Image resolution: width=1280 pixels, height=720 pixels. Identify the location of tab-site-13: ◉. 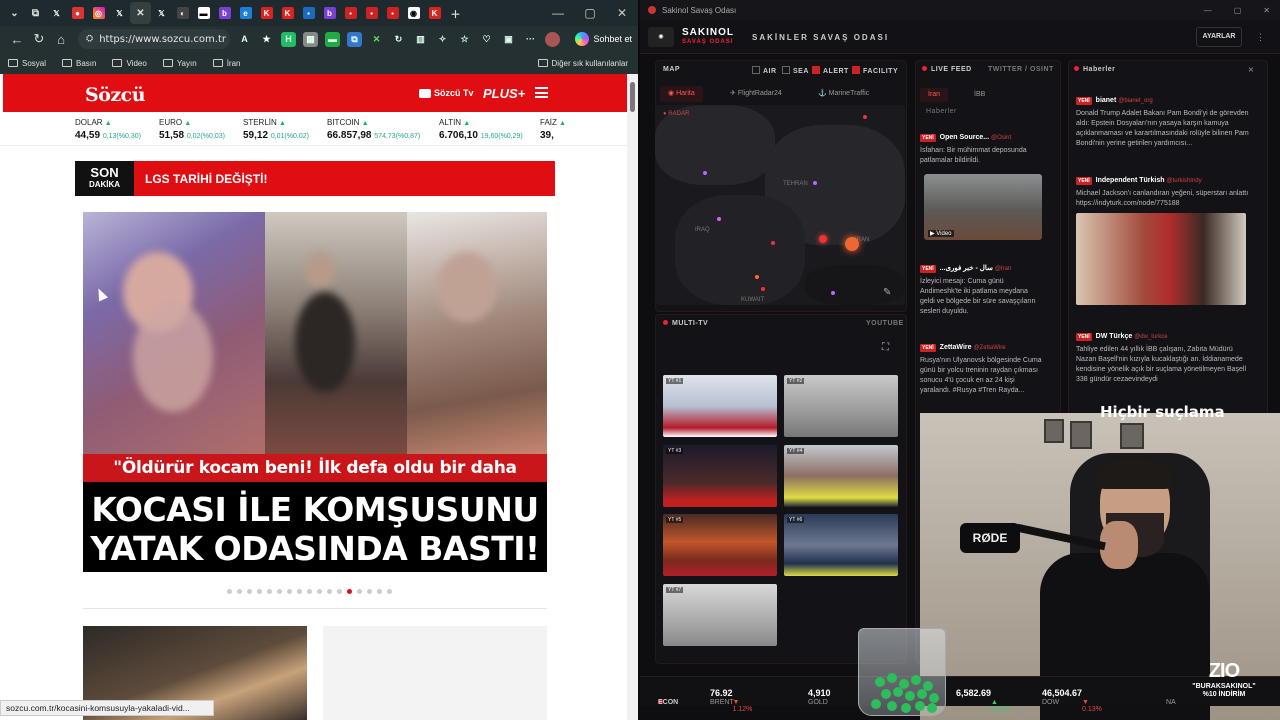
(413, 13).